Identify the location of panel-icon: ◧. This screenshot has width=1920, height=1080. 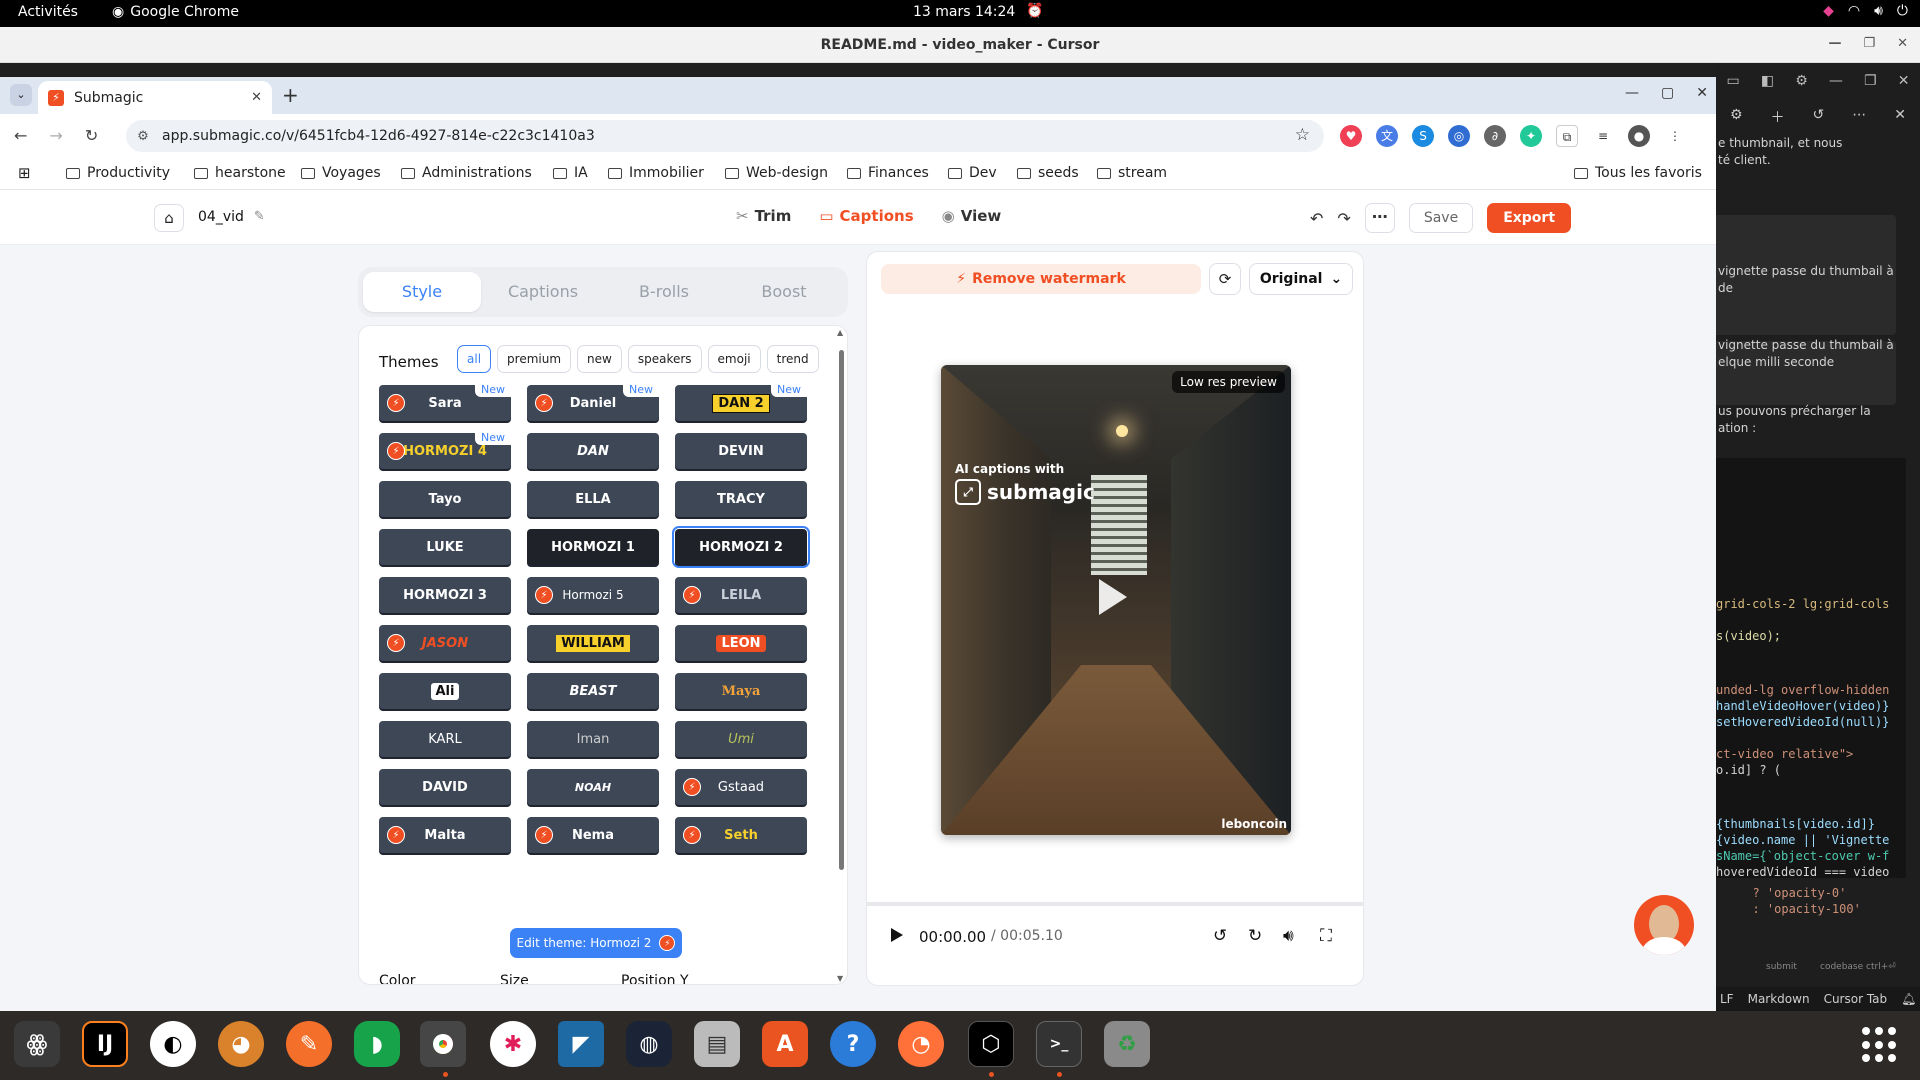
(1767, 81).